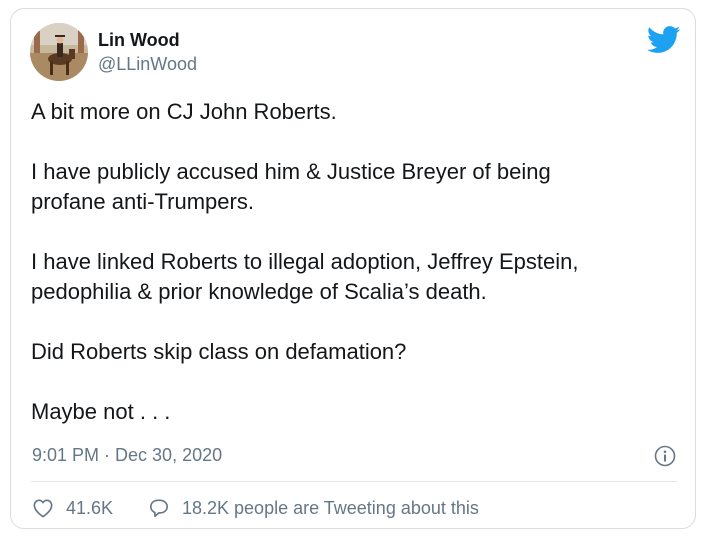 The height and width of the screenshot is (541, 706). Describe the element at coordinates (664, 40) in the screenshot. I see `twitter-bird-icon` at that location.